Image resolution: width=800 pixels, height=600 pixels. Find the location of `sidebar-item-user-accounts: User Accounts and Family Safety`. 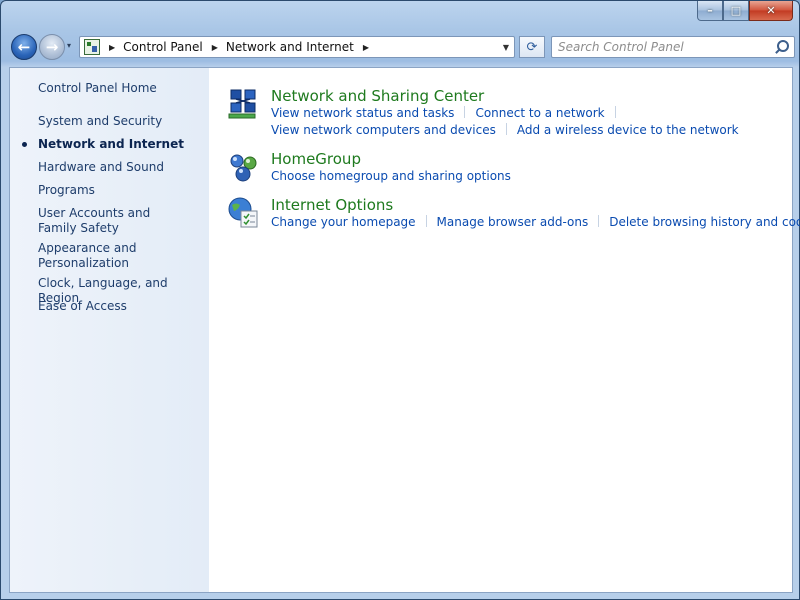

sidebar-item-user-accounts: User Accounts and Family Safety is located at coordinates (113, 221).